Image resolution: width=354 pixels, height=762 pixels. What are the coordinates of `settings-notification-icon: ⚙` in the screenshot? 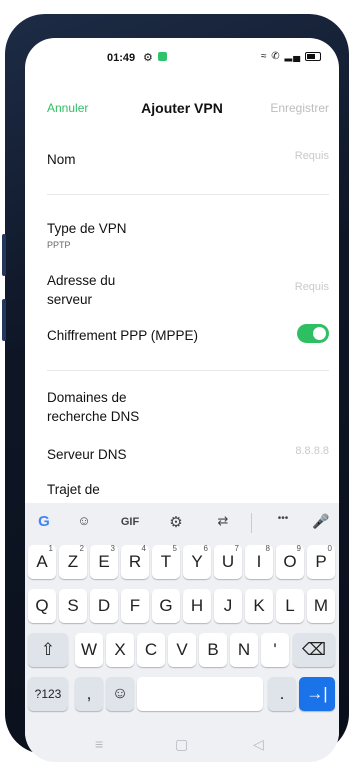 It's located at (148, 58).